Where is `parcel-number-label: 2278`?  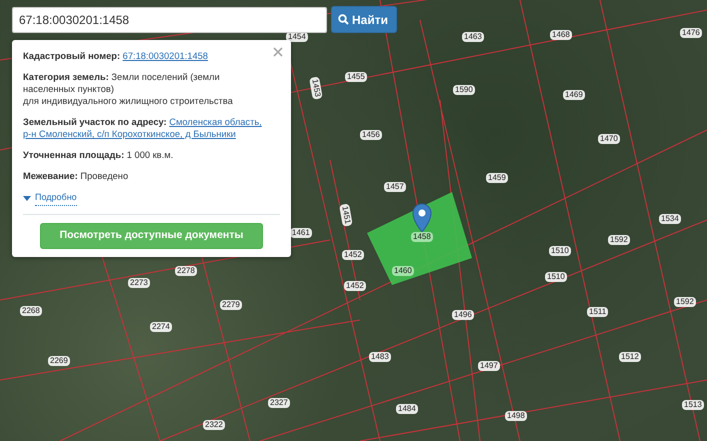 parcel-number-label: 2278 is located at coordinates (186, 271).